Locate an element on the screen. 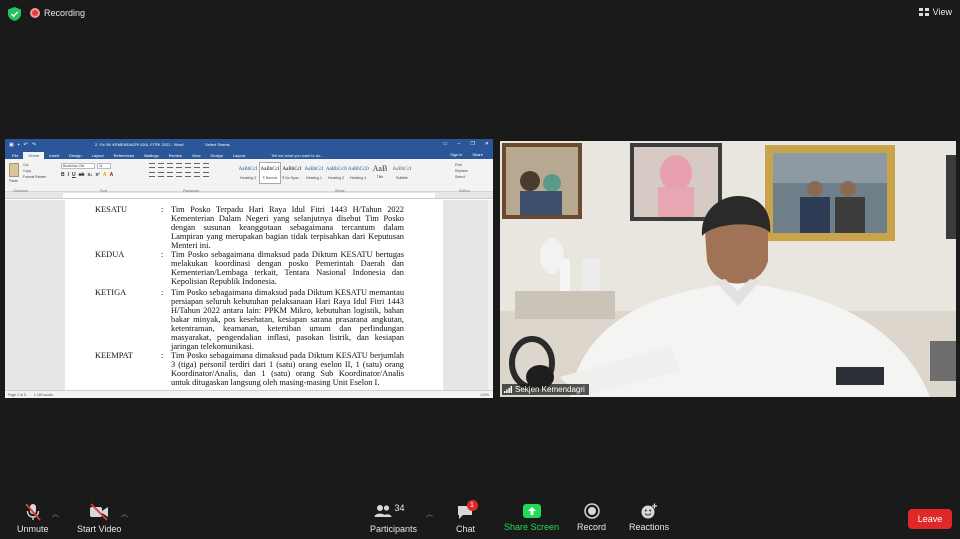 The height and width of the screenshot is (539, 960). style-normal: AaBbCcI ¶ Normal is located at coordinates (270, 173).